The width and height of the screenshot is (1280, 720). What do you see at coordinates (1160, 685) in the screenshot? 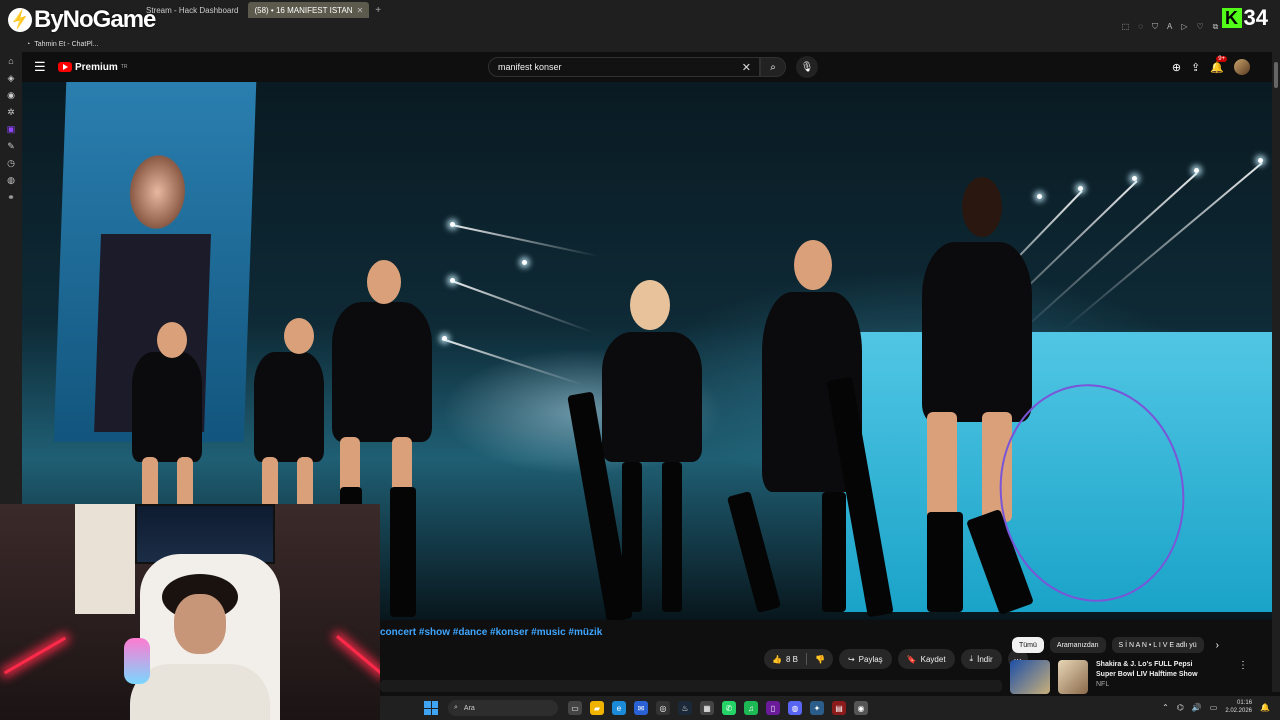
I see `related-video-channel: NFL` at bounding box center [1160, 685].